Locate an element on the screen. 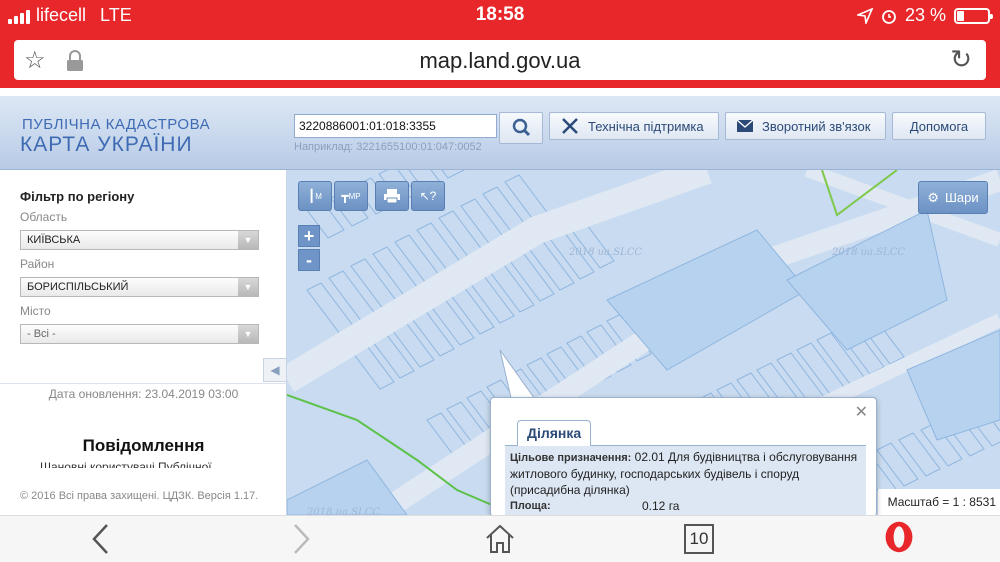 The height and width of the screenshot is (562, 1000). search-button is located at coordinates (521, 128).